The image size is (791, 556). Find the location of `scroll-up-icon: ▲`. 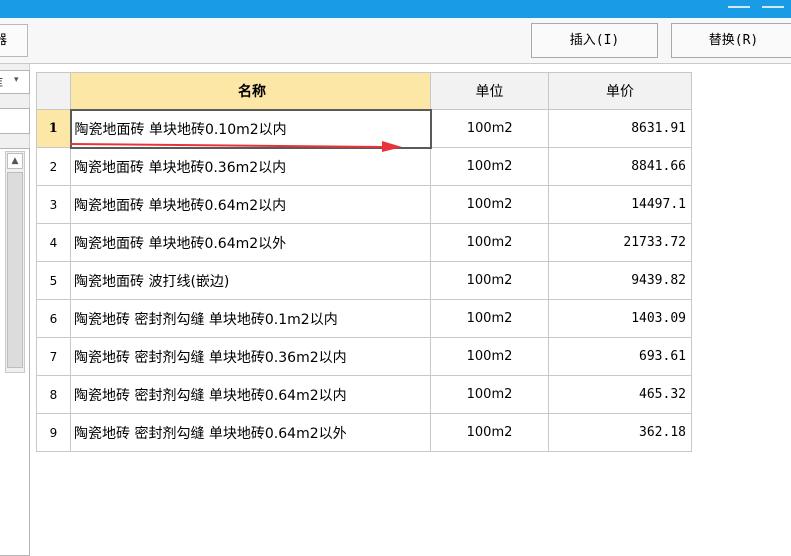

scroll-up-icon: ▲ is located at coordinates (15, 161).